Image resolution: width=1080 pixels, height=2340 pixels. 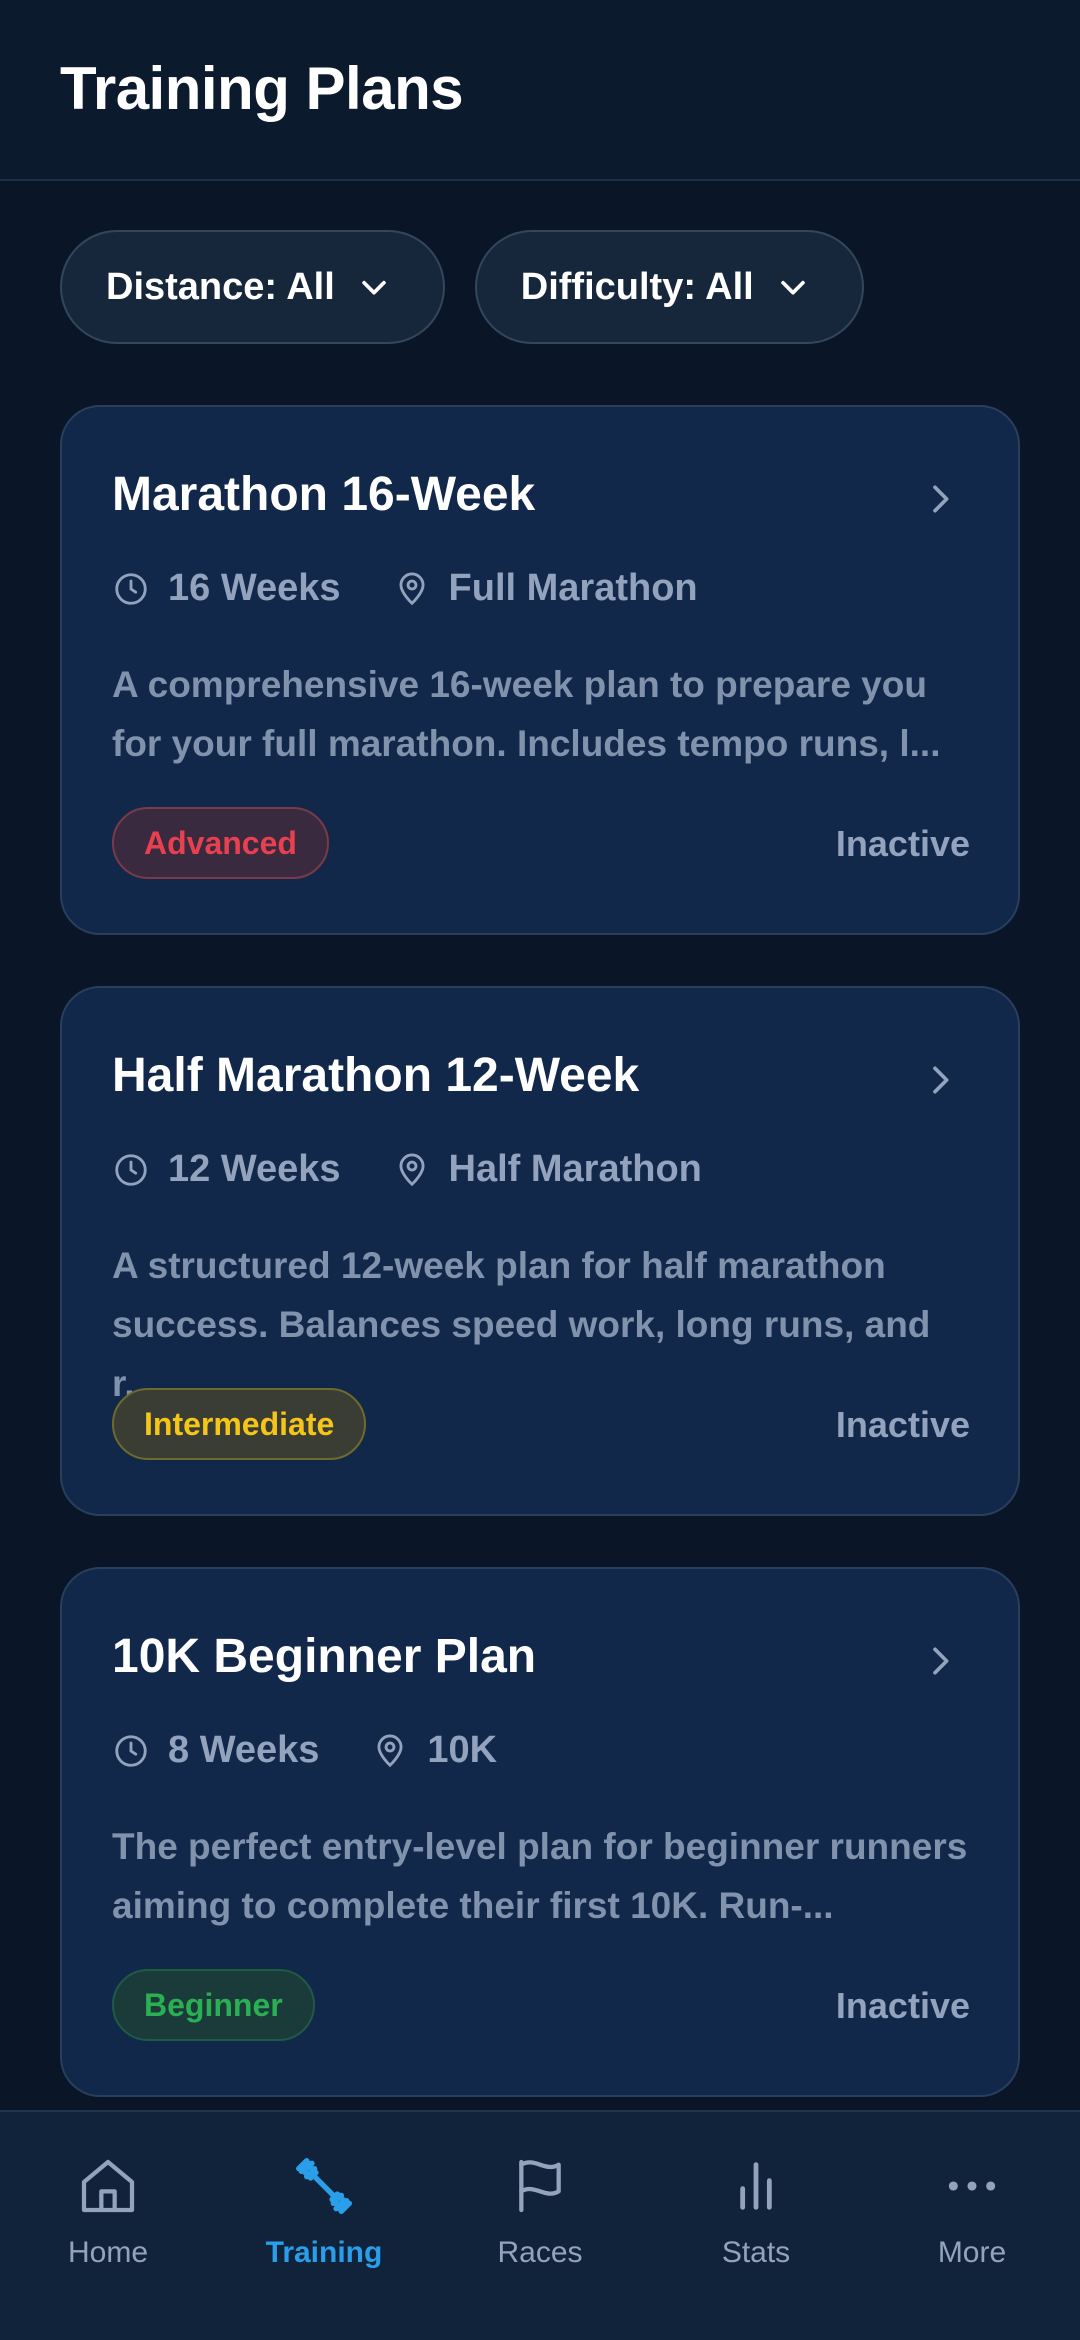 I want to click on plan-distance: Half Marathon, so click(x=547, y=1169).